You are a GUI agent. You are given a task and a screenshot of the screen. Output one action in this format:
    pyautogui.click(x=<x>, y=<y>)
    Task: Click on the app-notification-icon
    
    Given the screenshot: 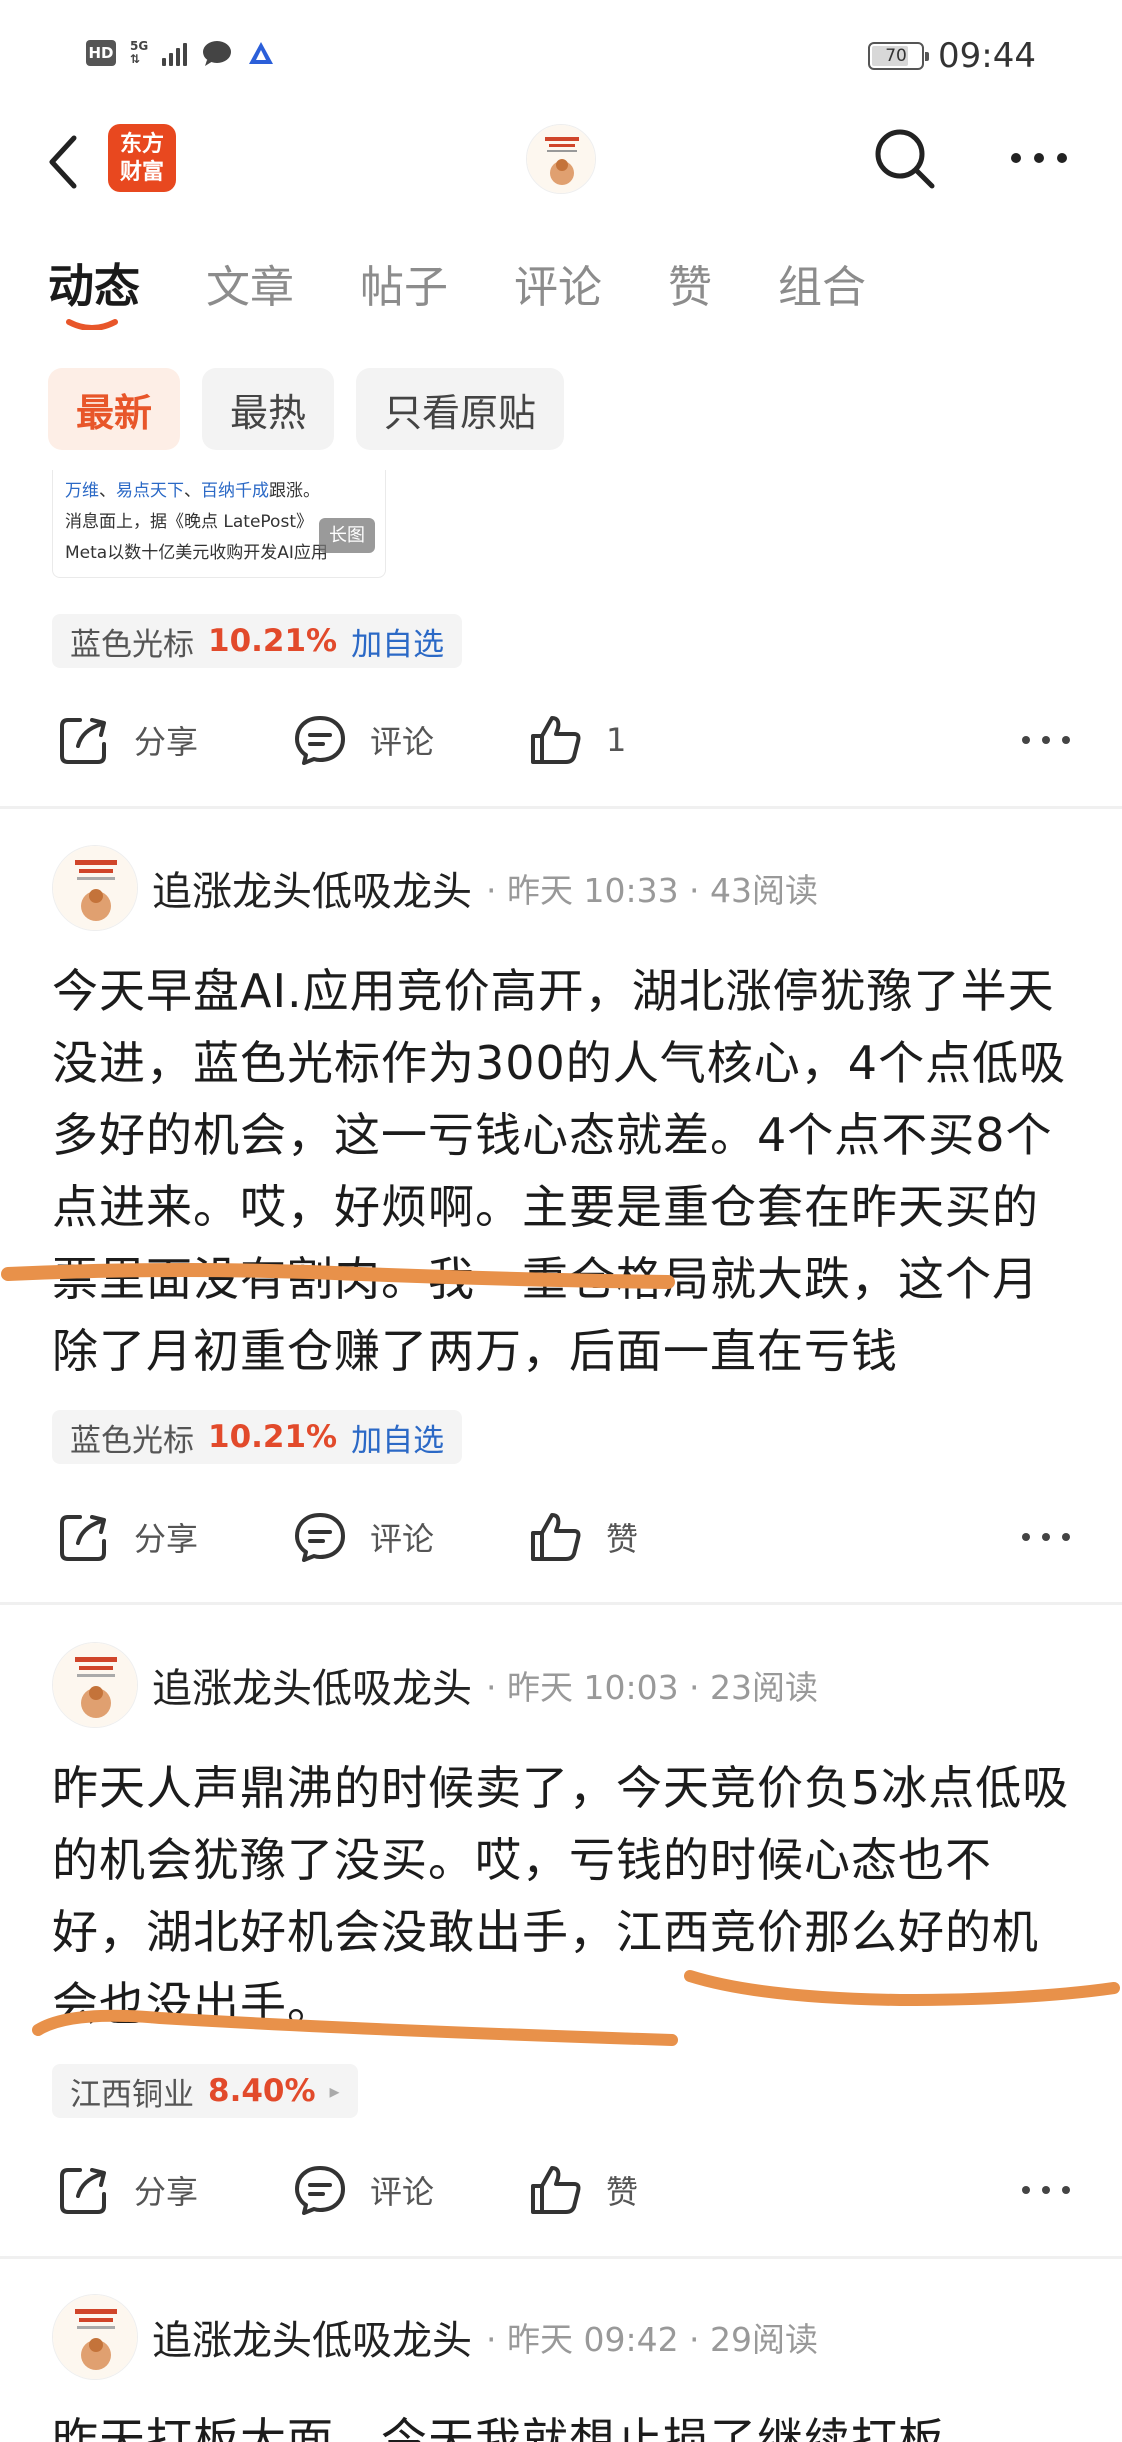 What is the action you would take?
    pyautogui.click(x=261, y=53)
    